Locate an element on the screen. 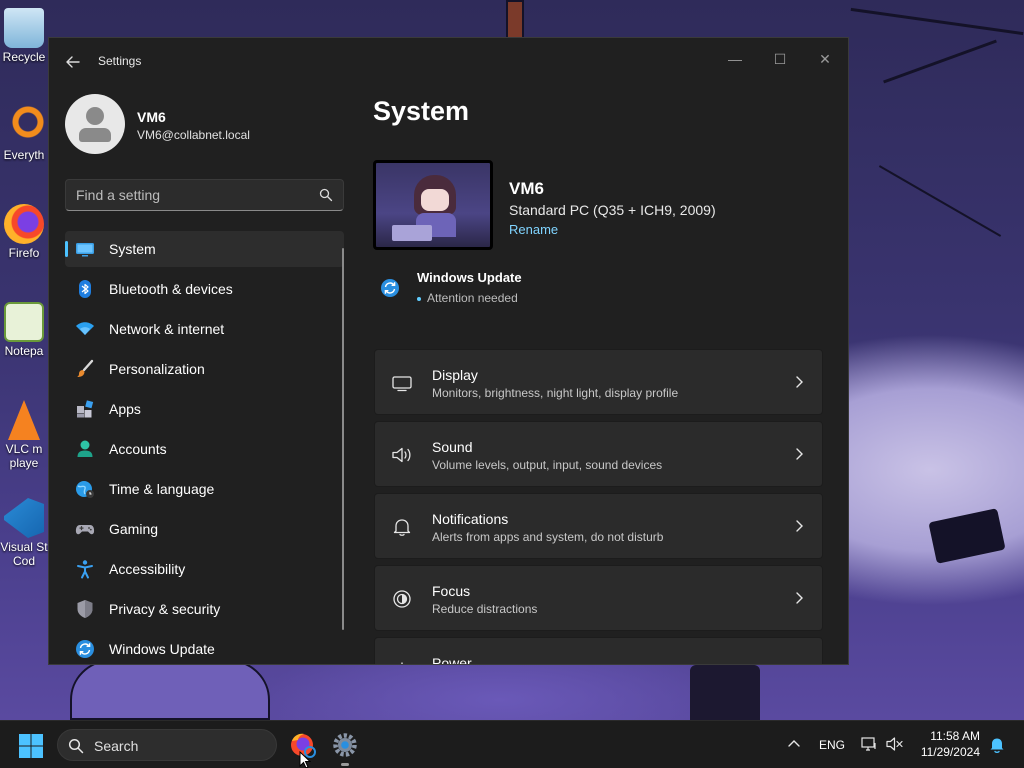 The image size is (1024, 768). sidebar-item-bluetooth: Bluetooth & devices is located at coordinates (204, 289).